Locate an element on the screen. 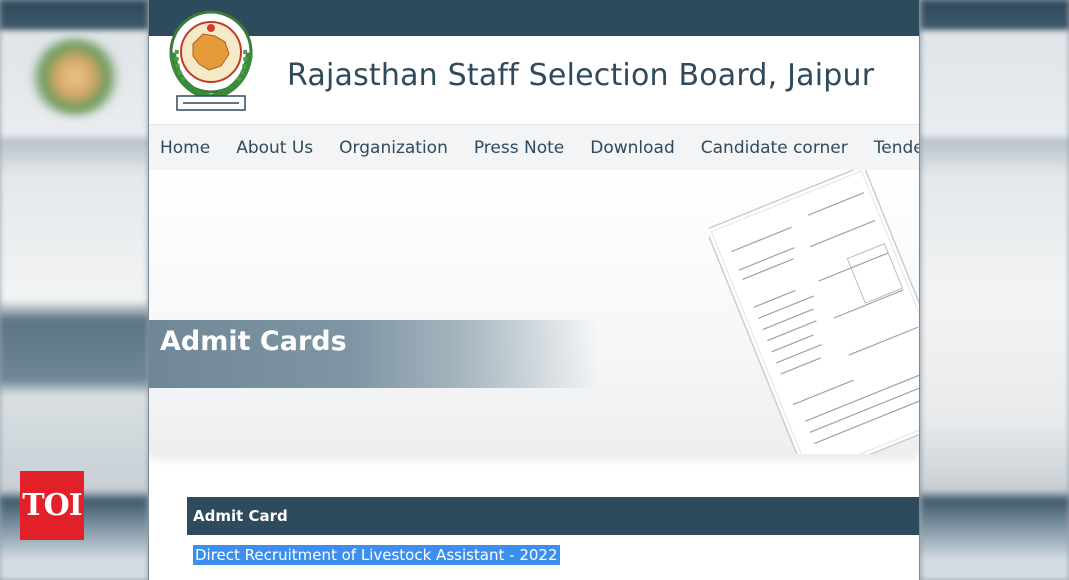  nav-item-about-us: About Us is located at coordinates (274, 148).